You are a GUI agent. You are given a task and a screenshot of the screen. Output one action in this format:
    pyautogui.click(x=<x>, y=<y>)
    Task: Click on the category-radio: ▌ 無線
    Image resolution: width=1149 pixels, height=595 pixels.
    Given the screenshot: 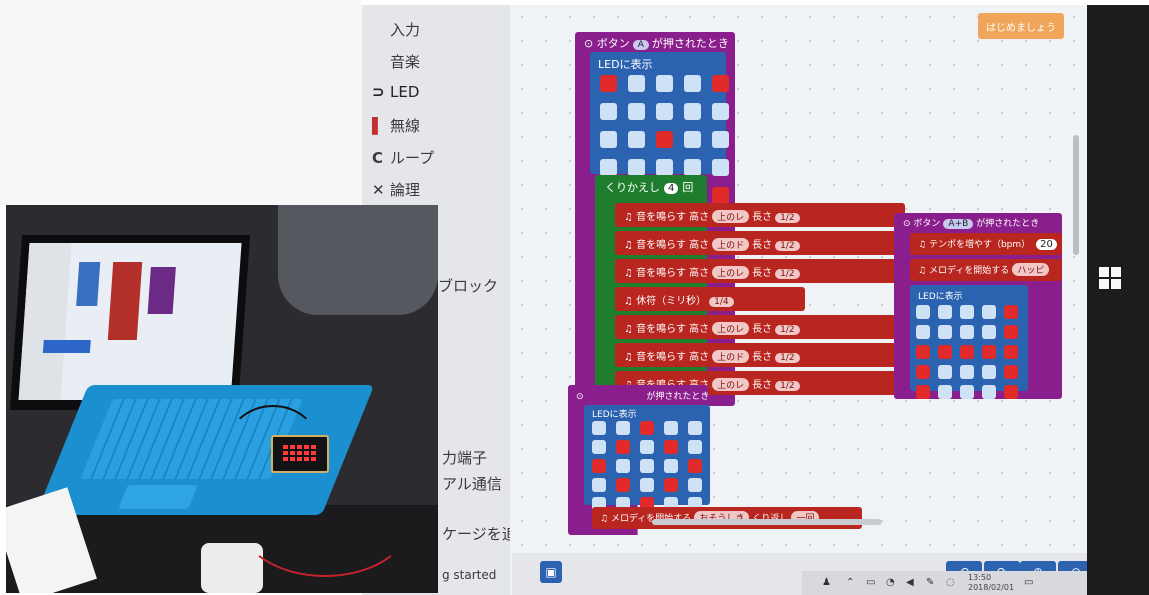 What is the action you would take?
    pyautogui.click(x=396, y=125)
    